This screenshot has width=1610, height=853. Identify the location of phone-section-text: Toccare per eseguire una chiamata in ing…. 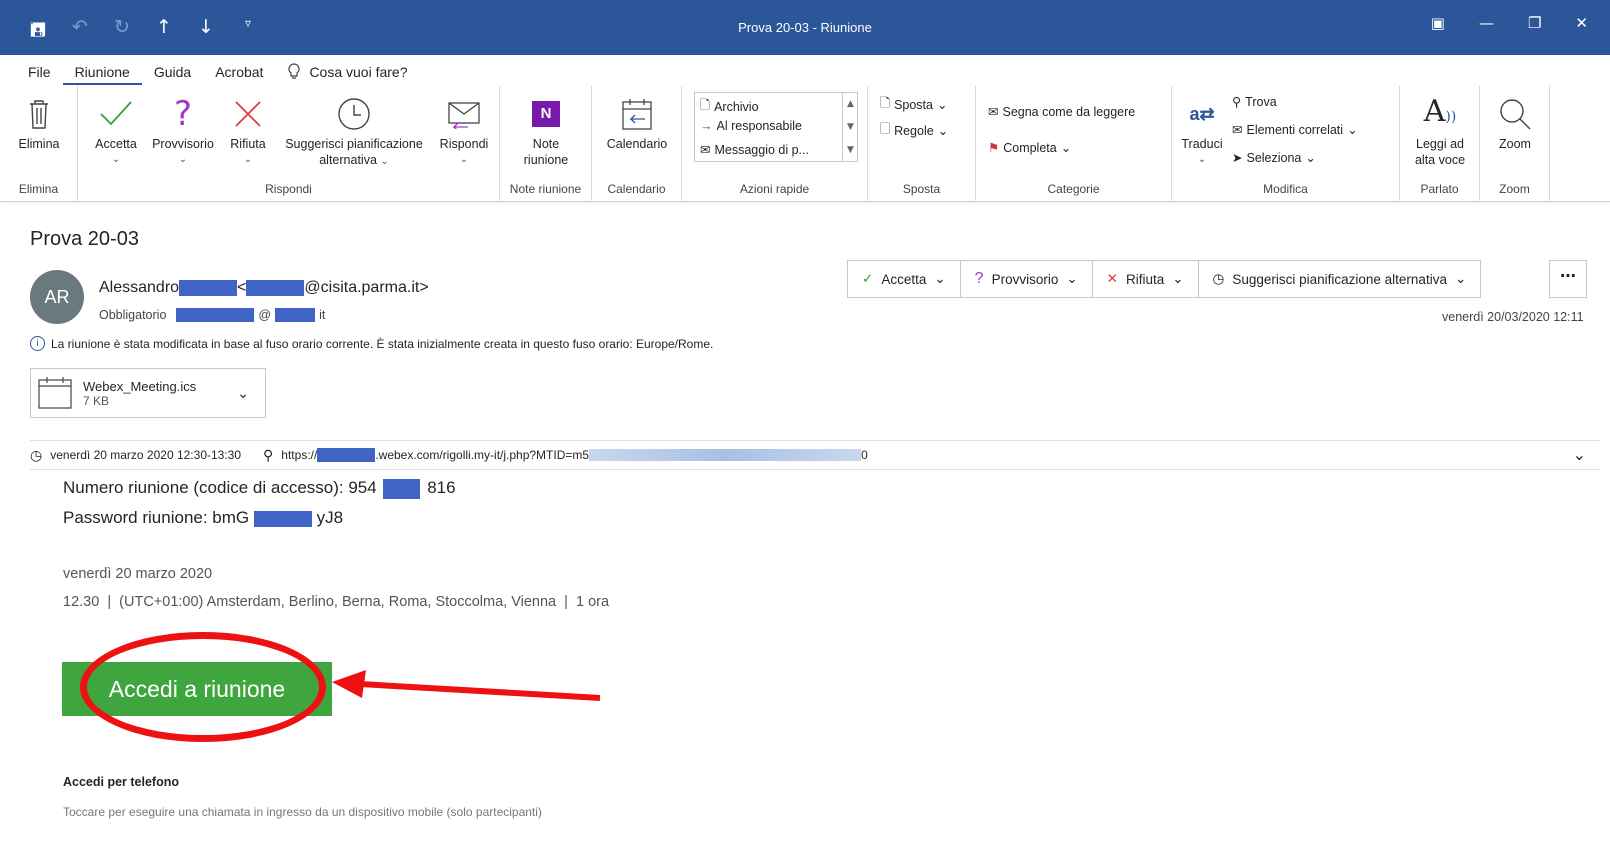
(302, 812).